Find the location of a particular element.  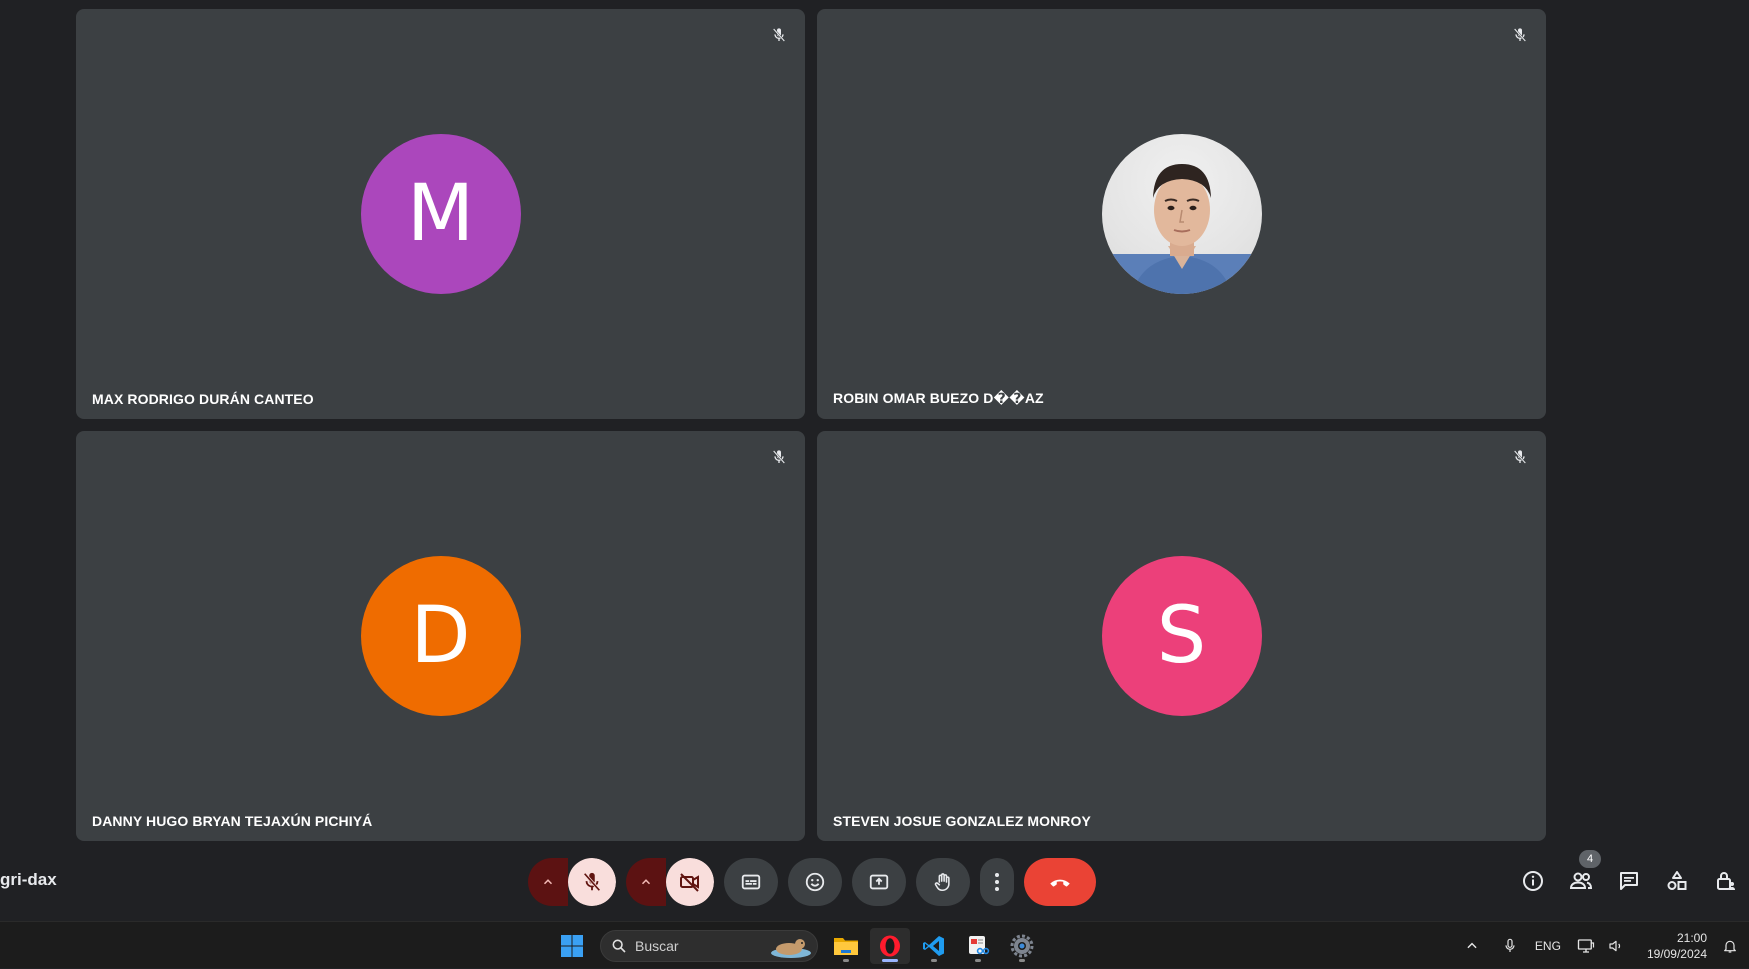

end-call-button is located at coordinates (1060, 882).